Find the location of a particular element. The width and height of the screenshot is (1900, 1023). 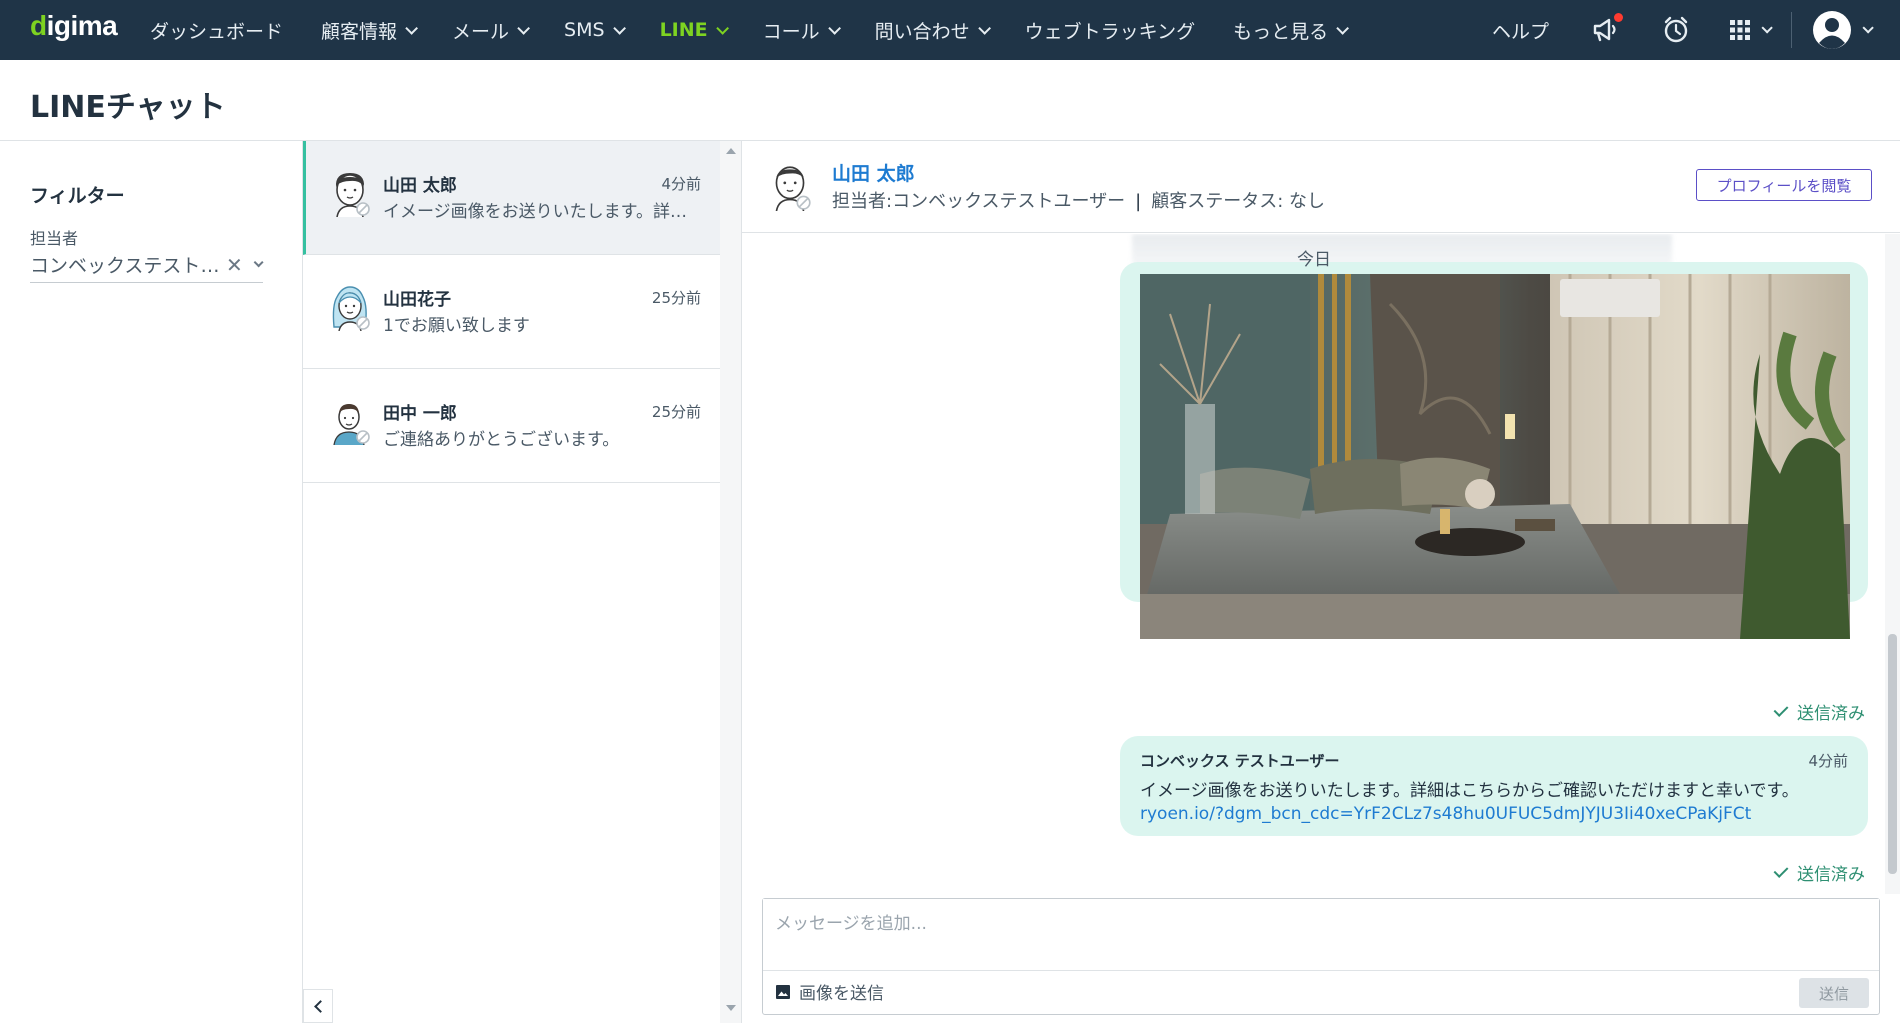

nav-item-label: メール is located at coordinates (481, 31).